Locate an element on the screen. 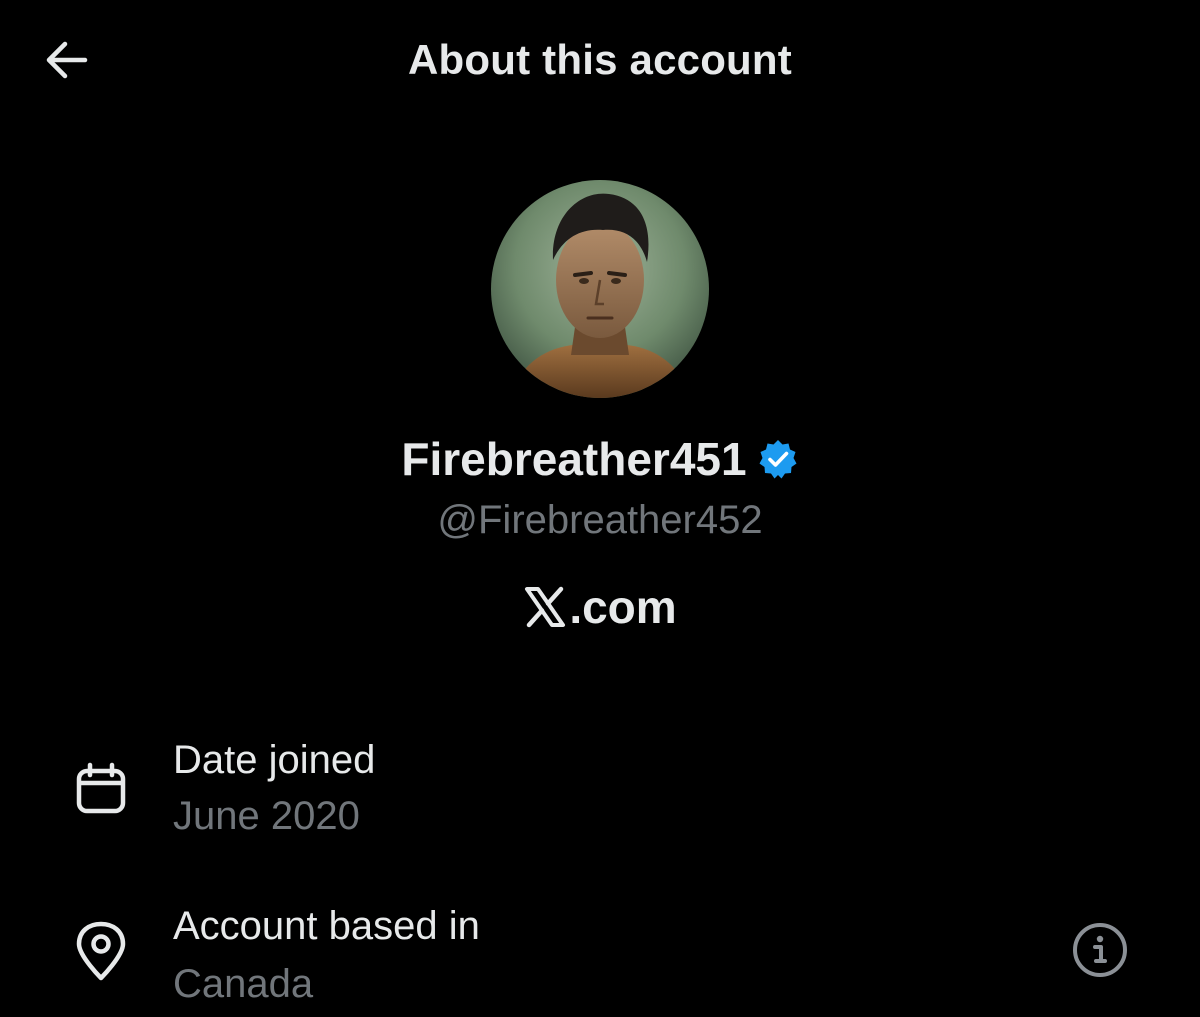 Image resolution: width=1200 pixels, height=1017 pixels. website-link: .com is located at coordinates (600, 607).